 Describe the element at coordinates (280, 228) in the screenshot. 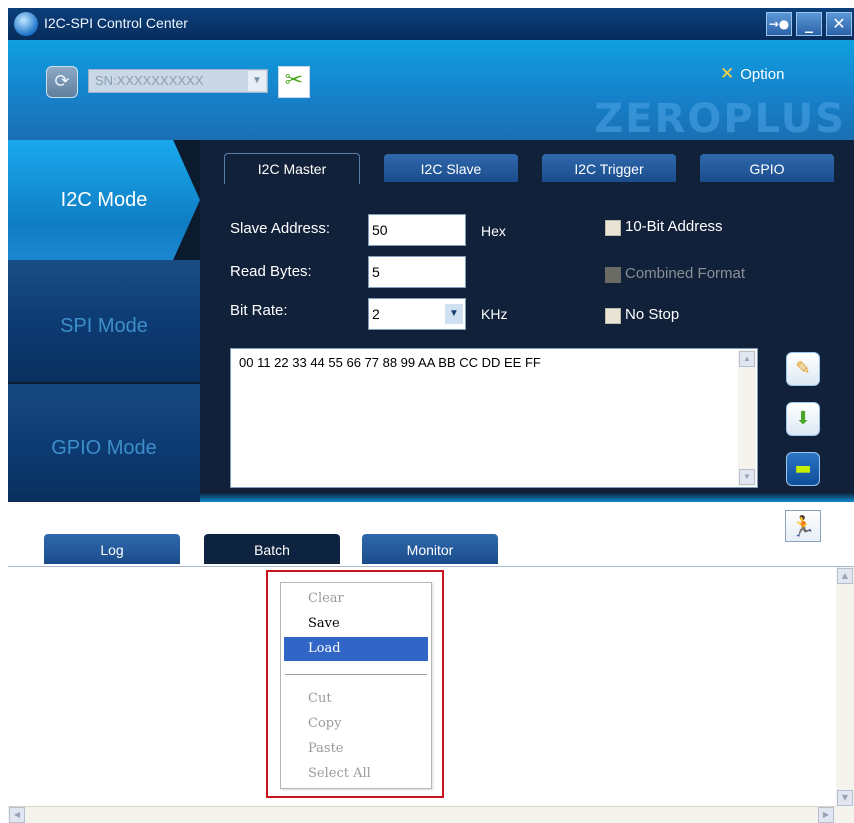

I see `slave-address-label: Slave Address:` at that location.